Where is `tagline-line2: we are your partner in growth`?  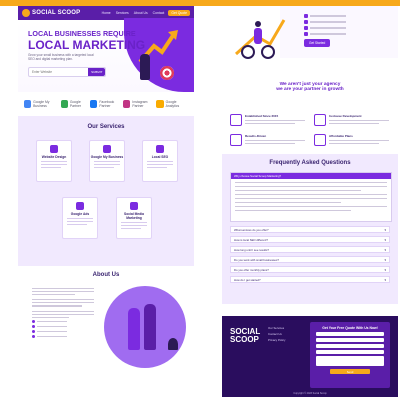 tagline-line2: we are your partner in growth is located at coordinates (310, 89).